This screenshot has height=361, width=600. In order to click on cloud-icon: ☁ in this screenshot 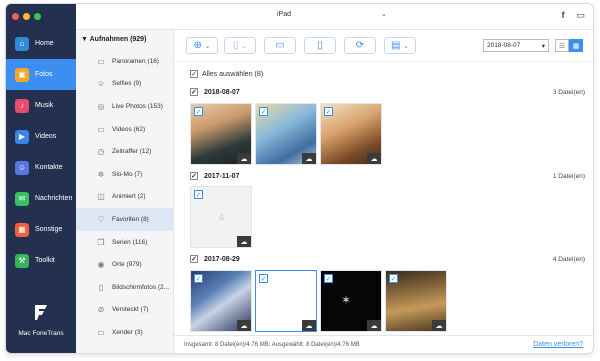, I will do `click(439, 325)`.